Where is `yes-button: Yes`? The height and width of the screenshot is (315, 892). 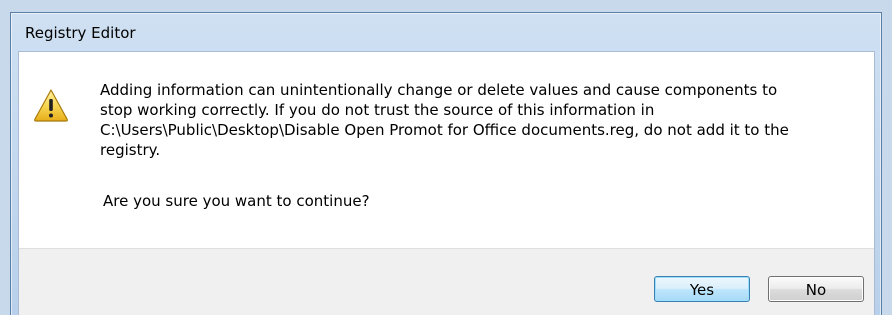
yes-button: Yes is located at coordinates (702, 289).